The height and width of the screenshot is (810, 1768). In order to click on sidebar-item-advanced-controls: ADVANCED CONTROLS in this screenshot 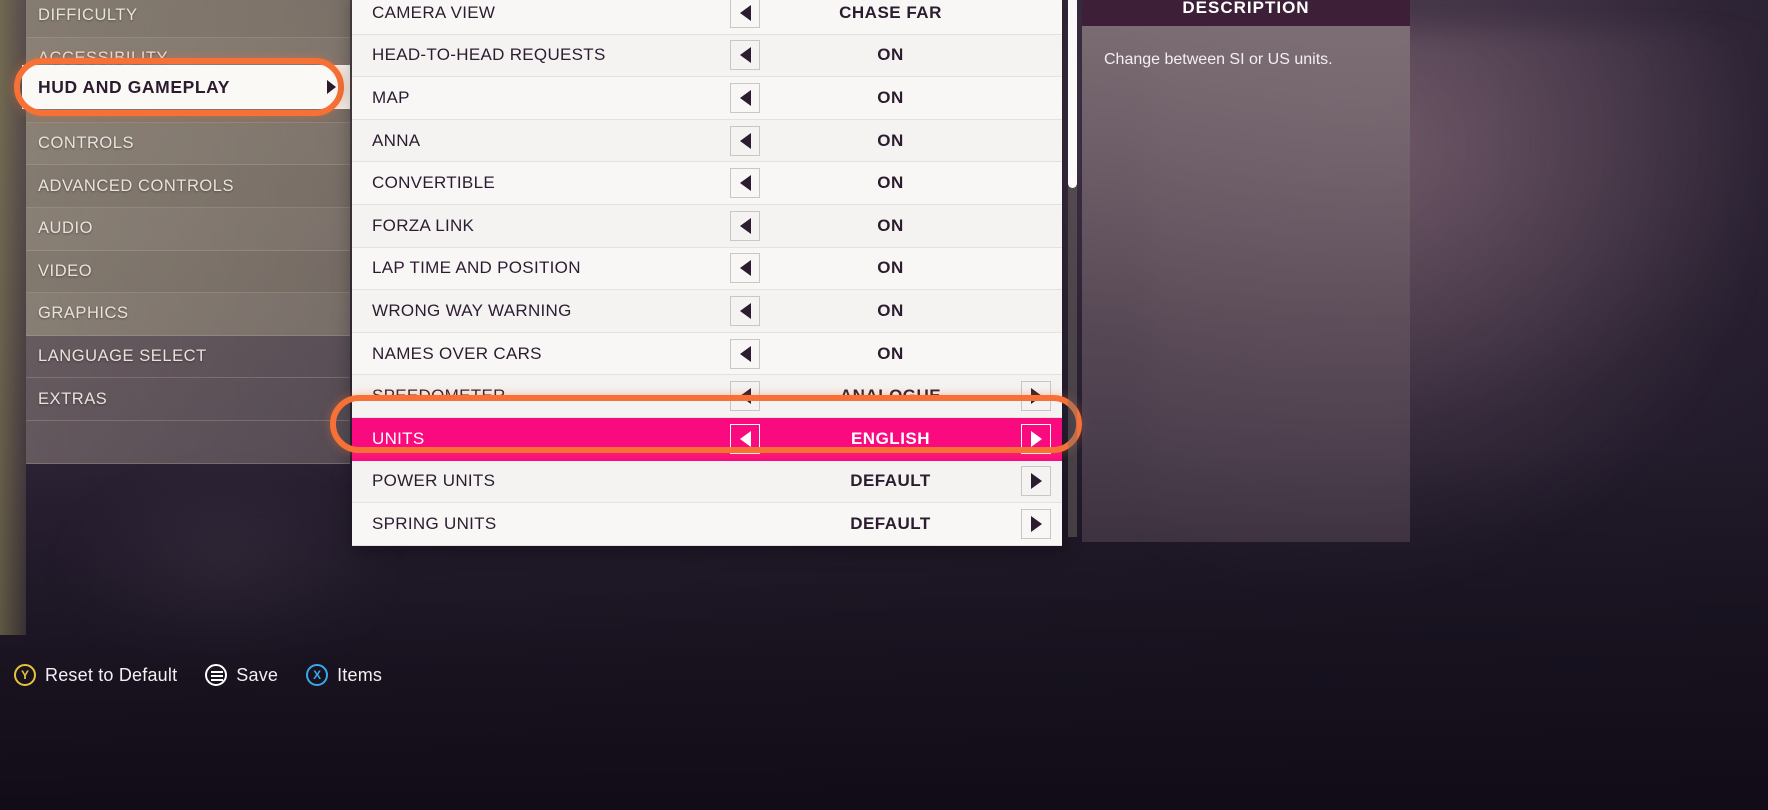, I will do `click(188, 186)`.